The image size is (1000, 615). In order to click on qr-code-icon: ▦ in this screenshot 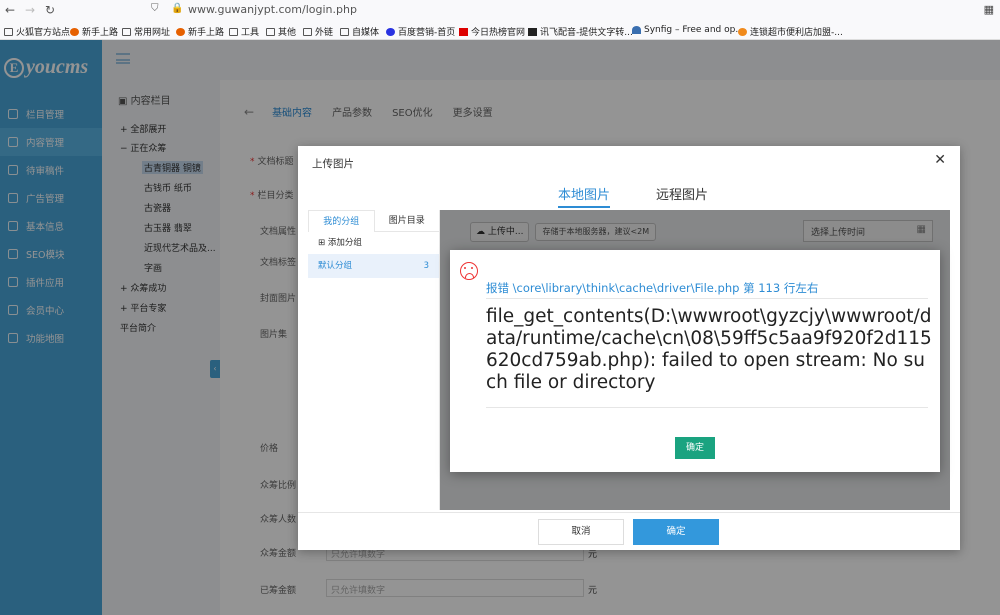, I will do `click(989, 9)`.